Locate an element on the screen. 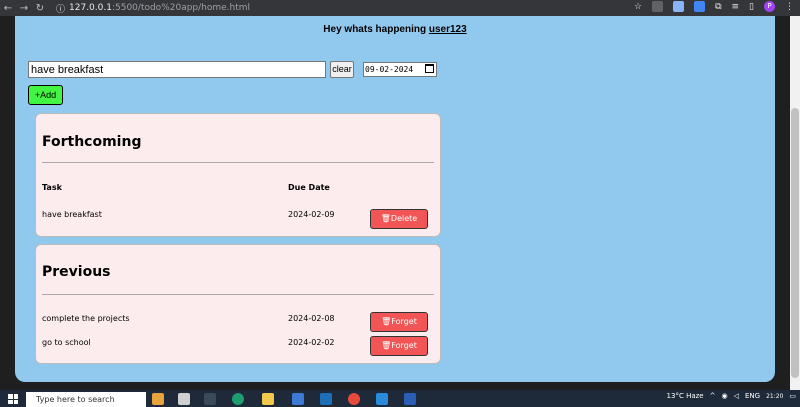 The height and width of the screenshot is (407, 800). address-bar: ⓘ 127.0.0.1:5500/todo%20app/home.html is located at coordinates (153, 8).